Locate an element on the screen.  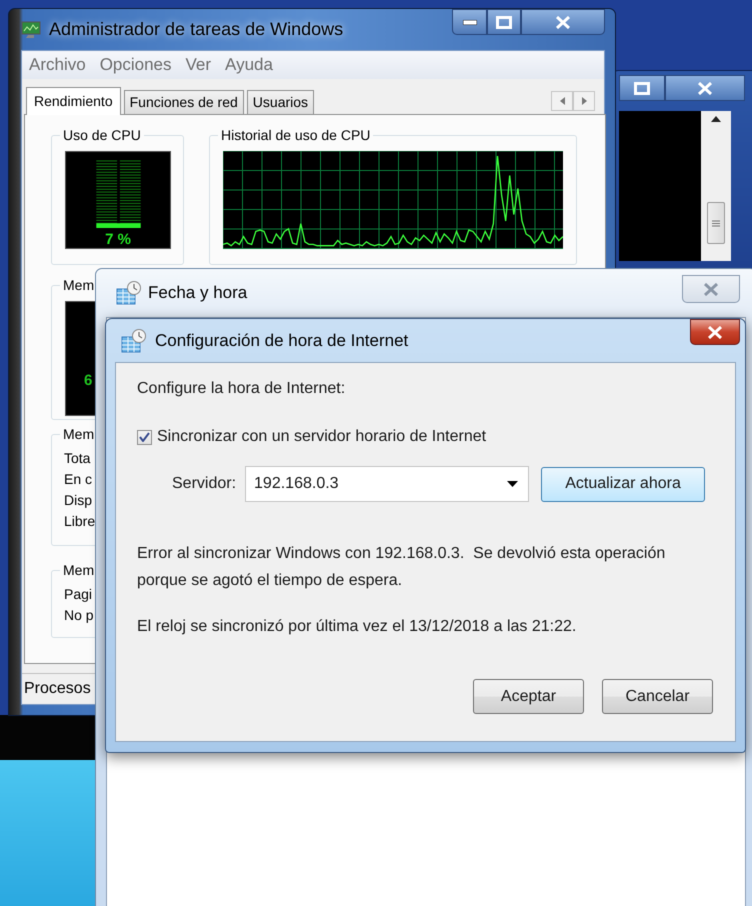
tab: Rendimiento is located at coordinates (73, 101).